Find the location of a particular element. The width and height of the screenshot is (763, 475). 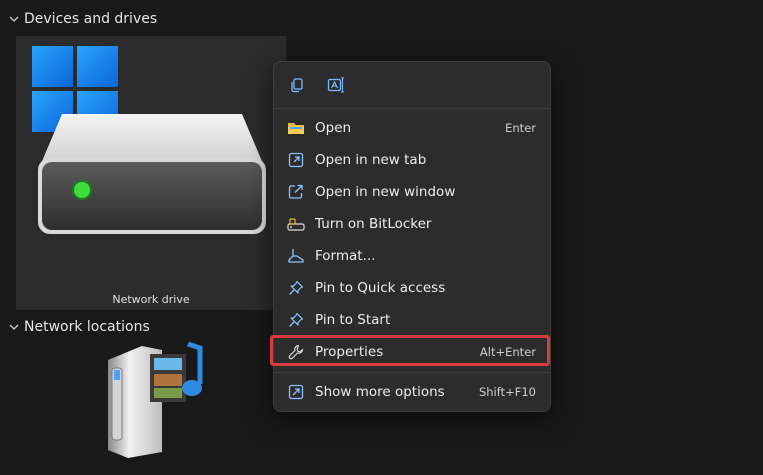

network-locations-header: Network locations is located at coordinates (79, 327).